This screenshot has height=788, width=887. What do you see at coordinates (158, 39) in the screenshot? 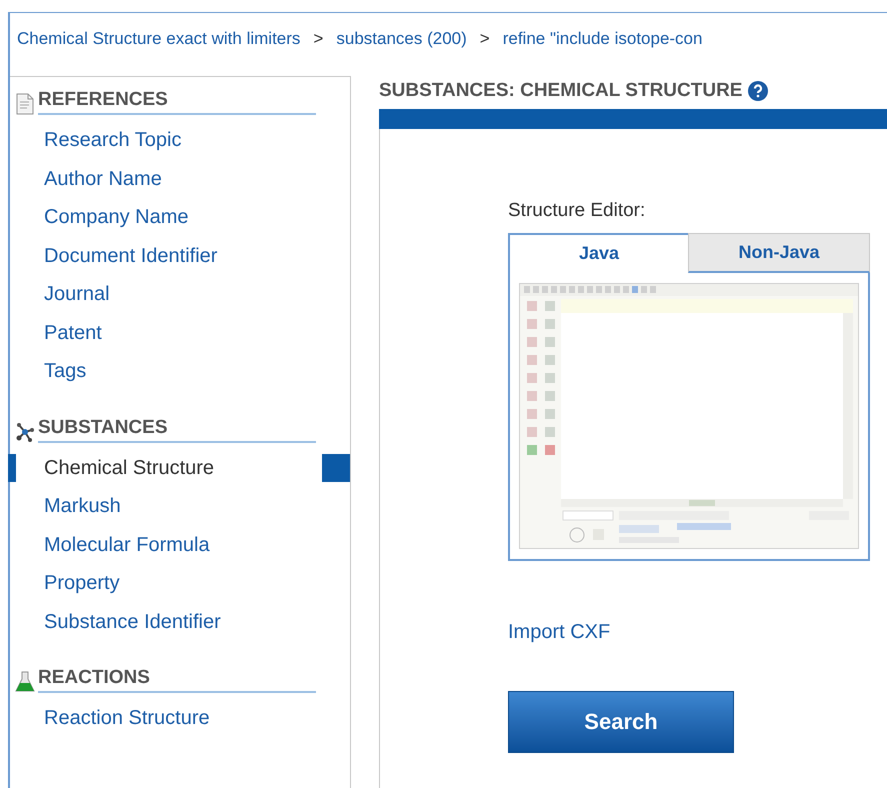
I see `breadcrumb-link: Chemical Structure exact with limiters` at bounding box center [158, 39].